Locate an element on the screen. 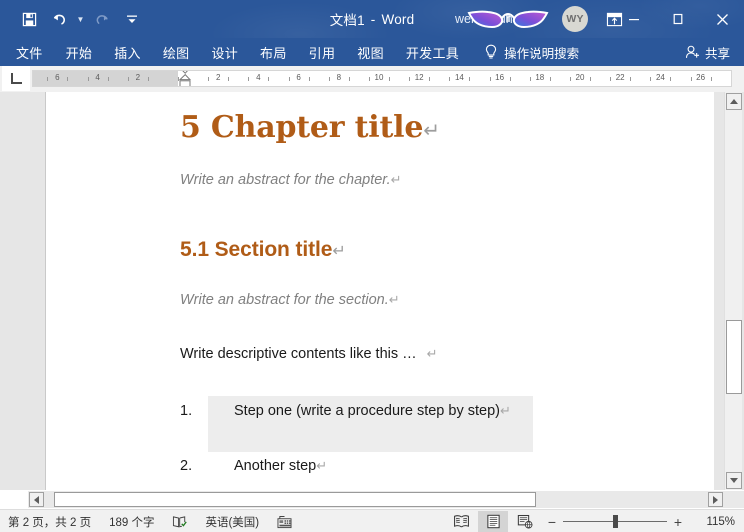 The height and width of the screenshot is (532, 744). triangle-up-icon is located at coordinates (734, 101).